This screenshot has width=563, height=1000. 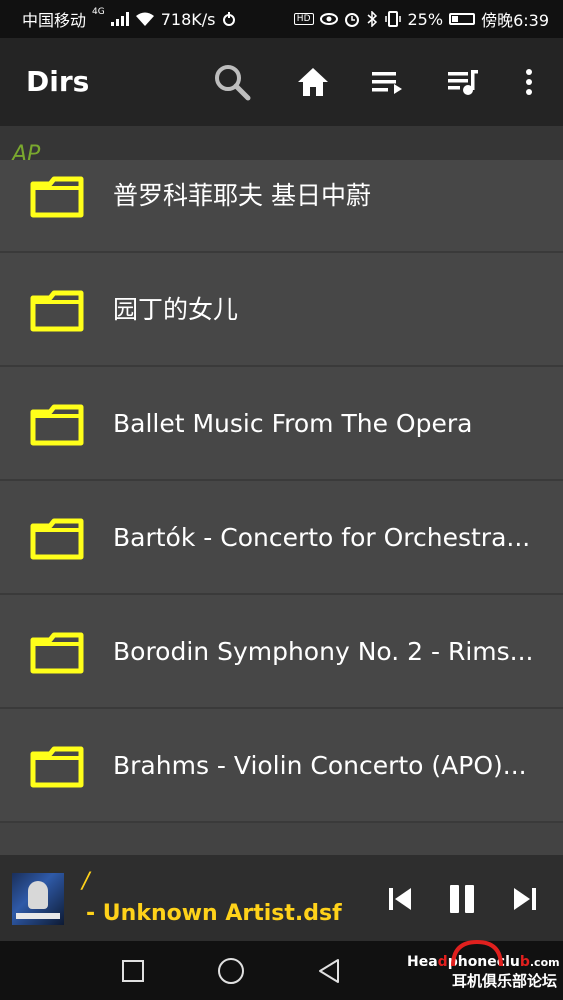 I want to click on home-icon, so click(x=313, y=82).